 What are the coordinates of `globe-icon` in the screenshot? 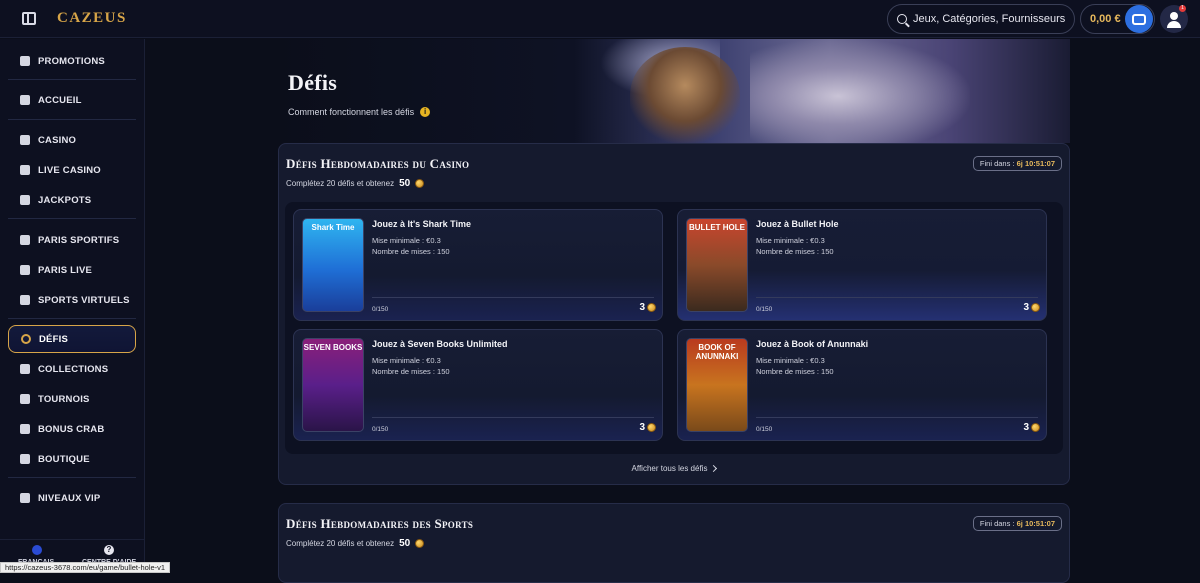 It's located at (37, 550).